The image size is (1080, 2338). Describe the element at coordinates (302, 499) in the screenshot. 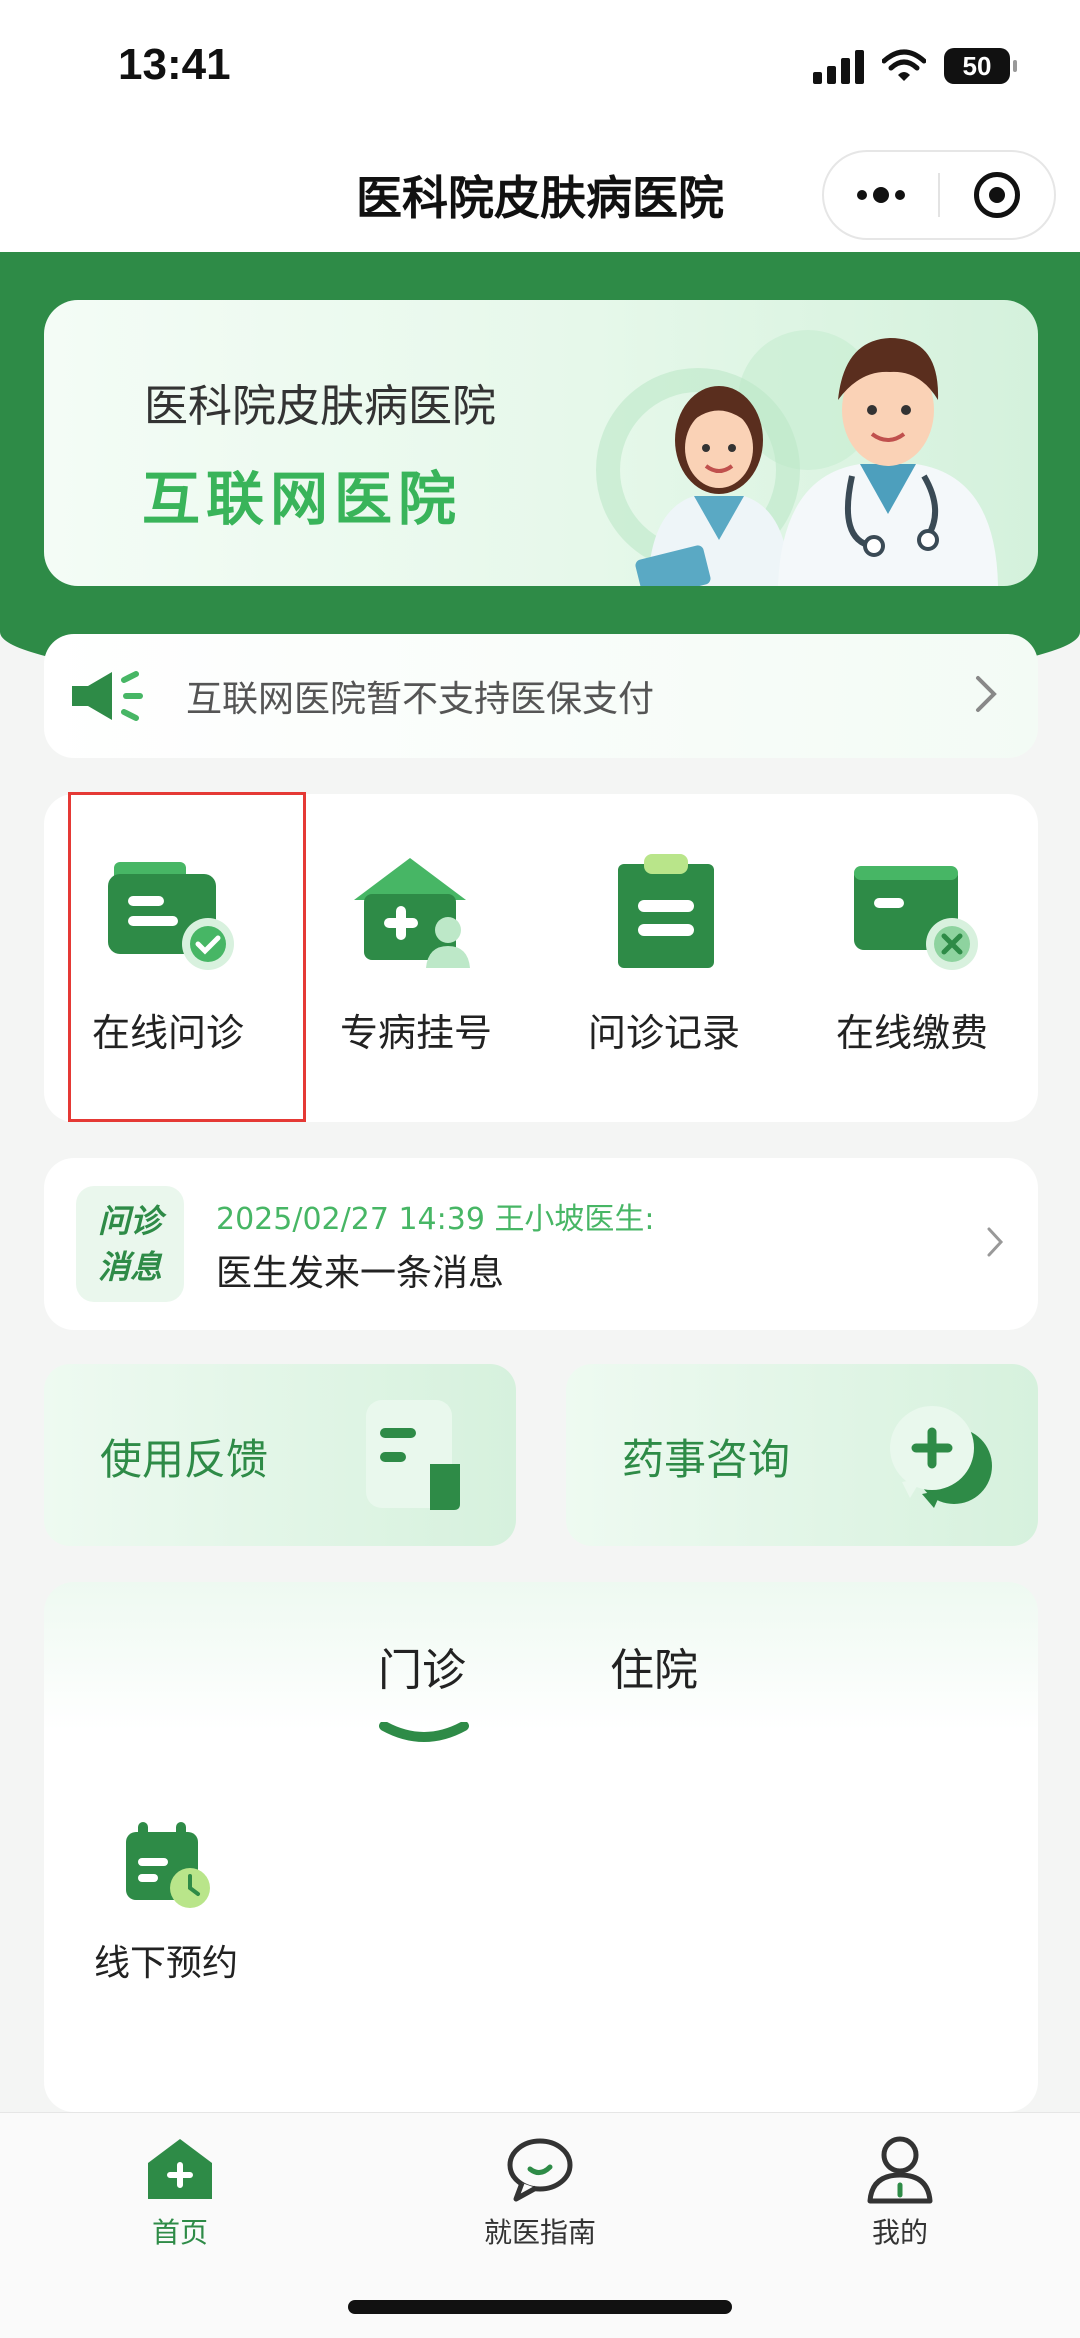

I see `banner-subtitle: 互联网医院` at that location.